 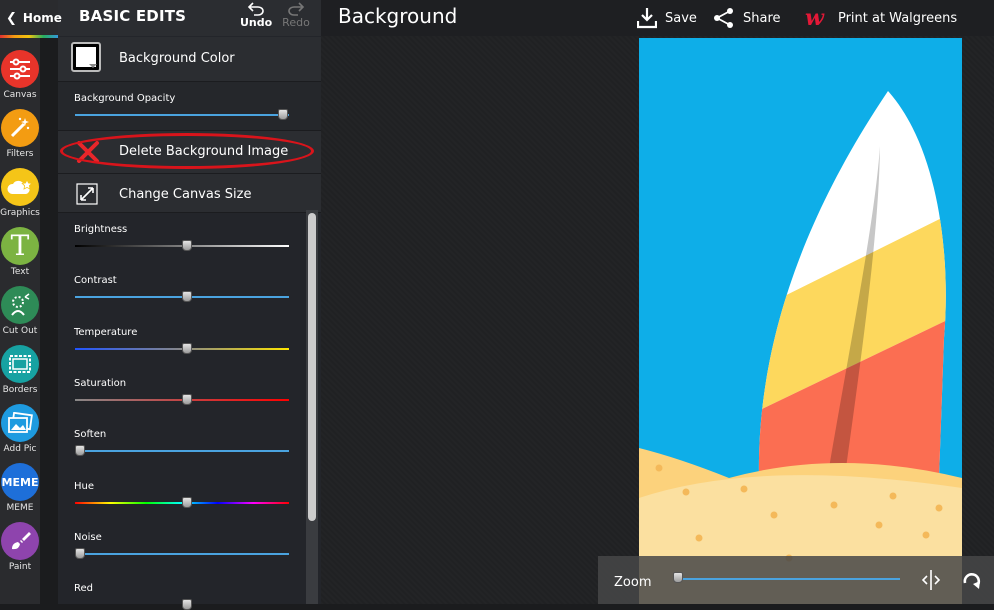 I want to click on background-opacity-row: Background Opacity, so click(x=189, y=106).